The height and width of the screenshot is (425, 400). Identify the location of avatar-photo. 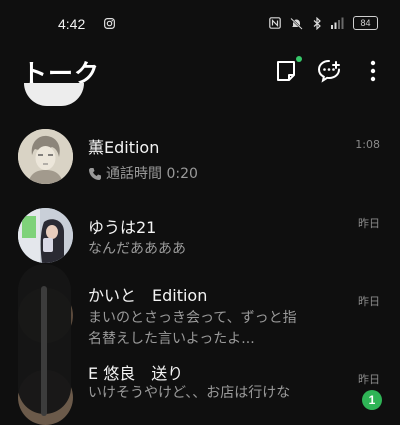
(45, 235).